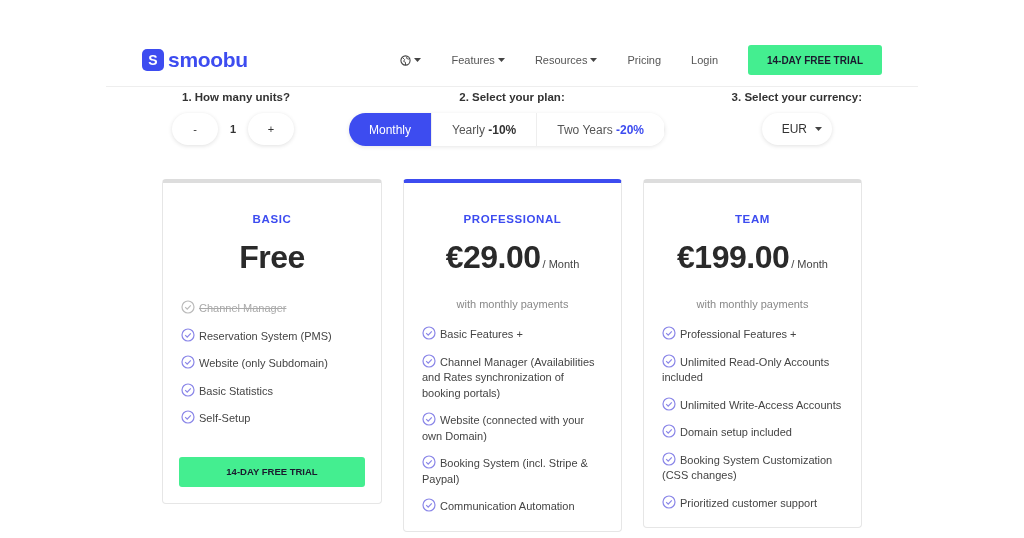 This screenshot has height=538, width=1024. Describe the element at coordinates (208, 60) in the screenshot. I see `logo-text: smoobu` at that location.